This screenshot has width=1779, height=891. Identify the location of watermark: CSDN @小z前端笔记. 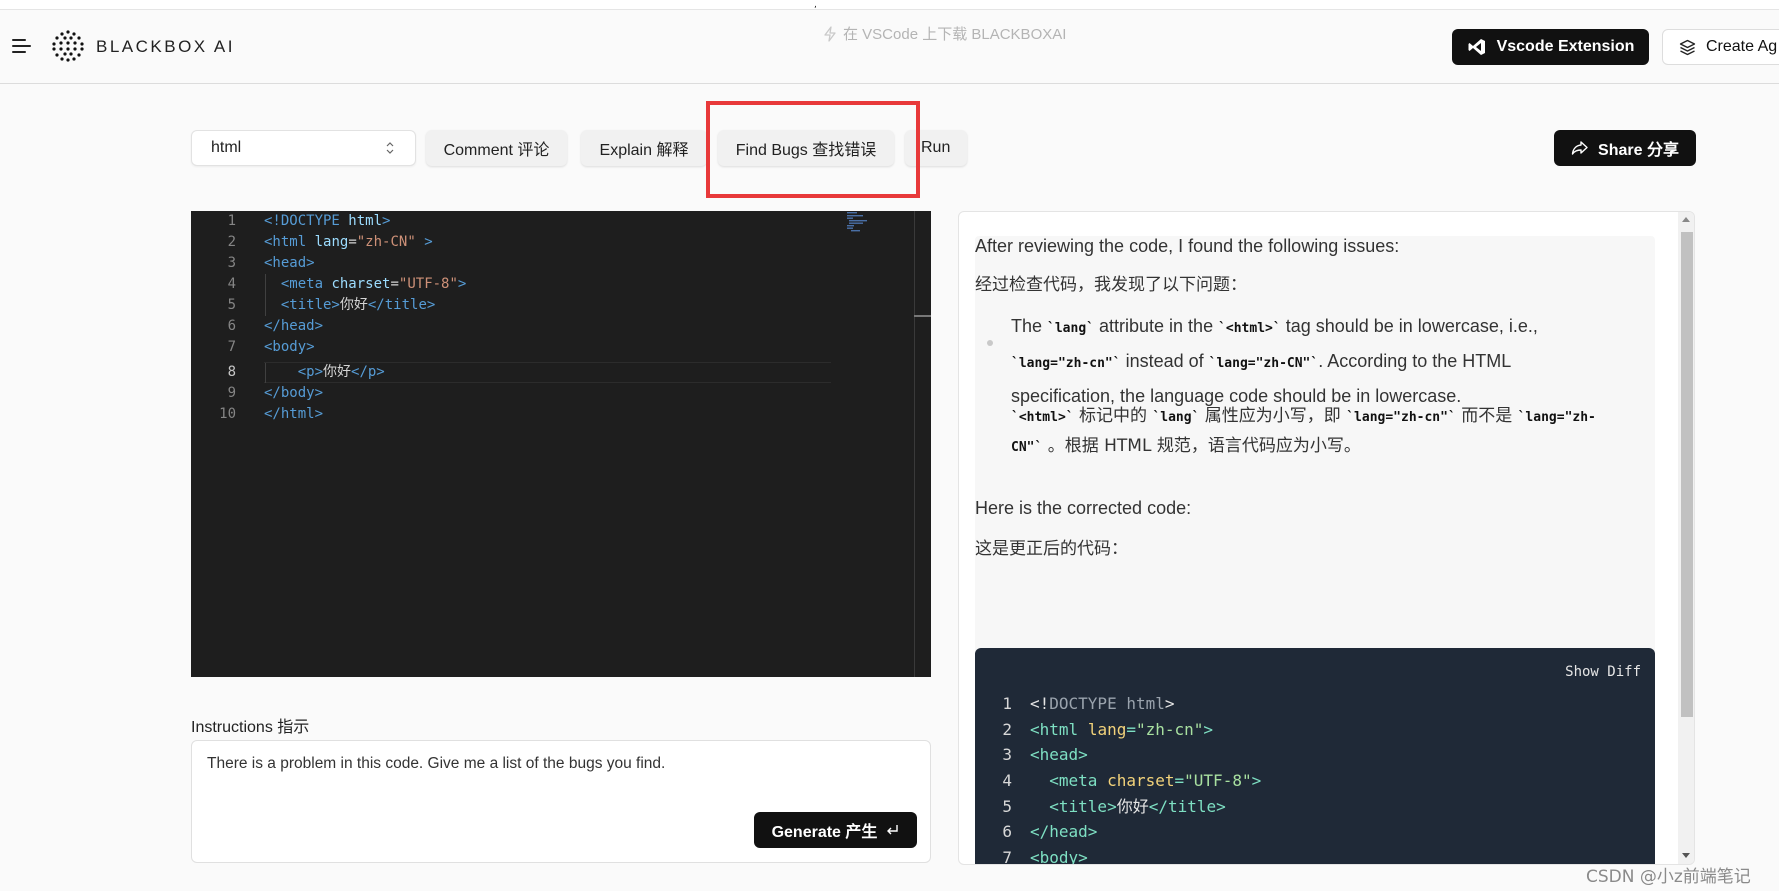
(1668, 877).